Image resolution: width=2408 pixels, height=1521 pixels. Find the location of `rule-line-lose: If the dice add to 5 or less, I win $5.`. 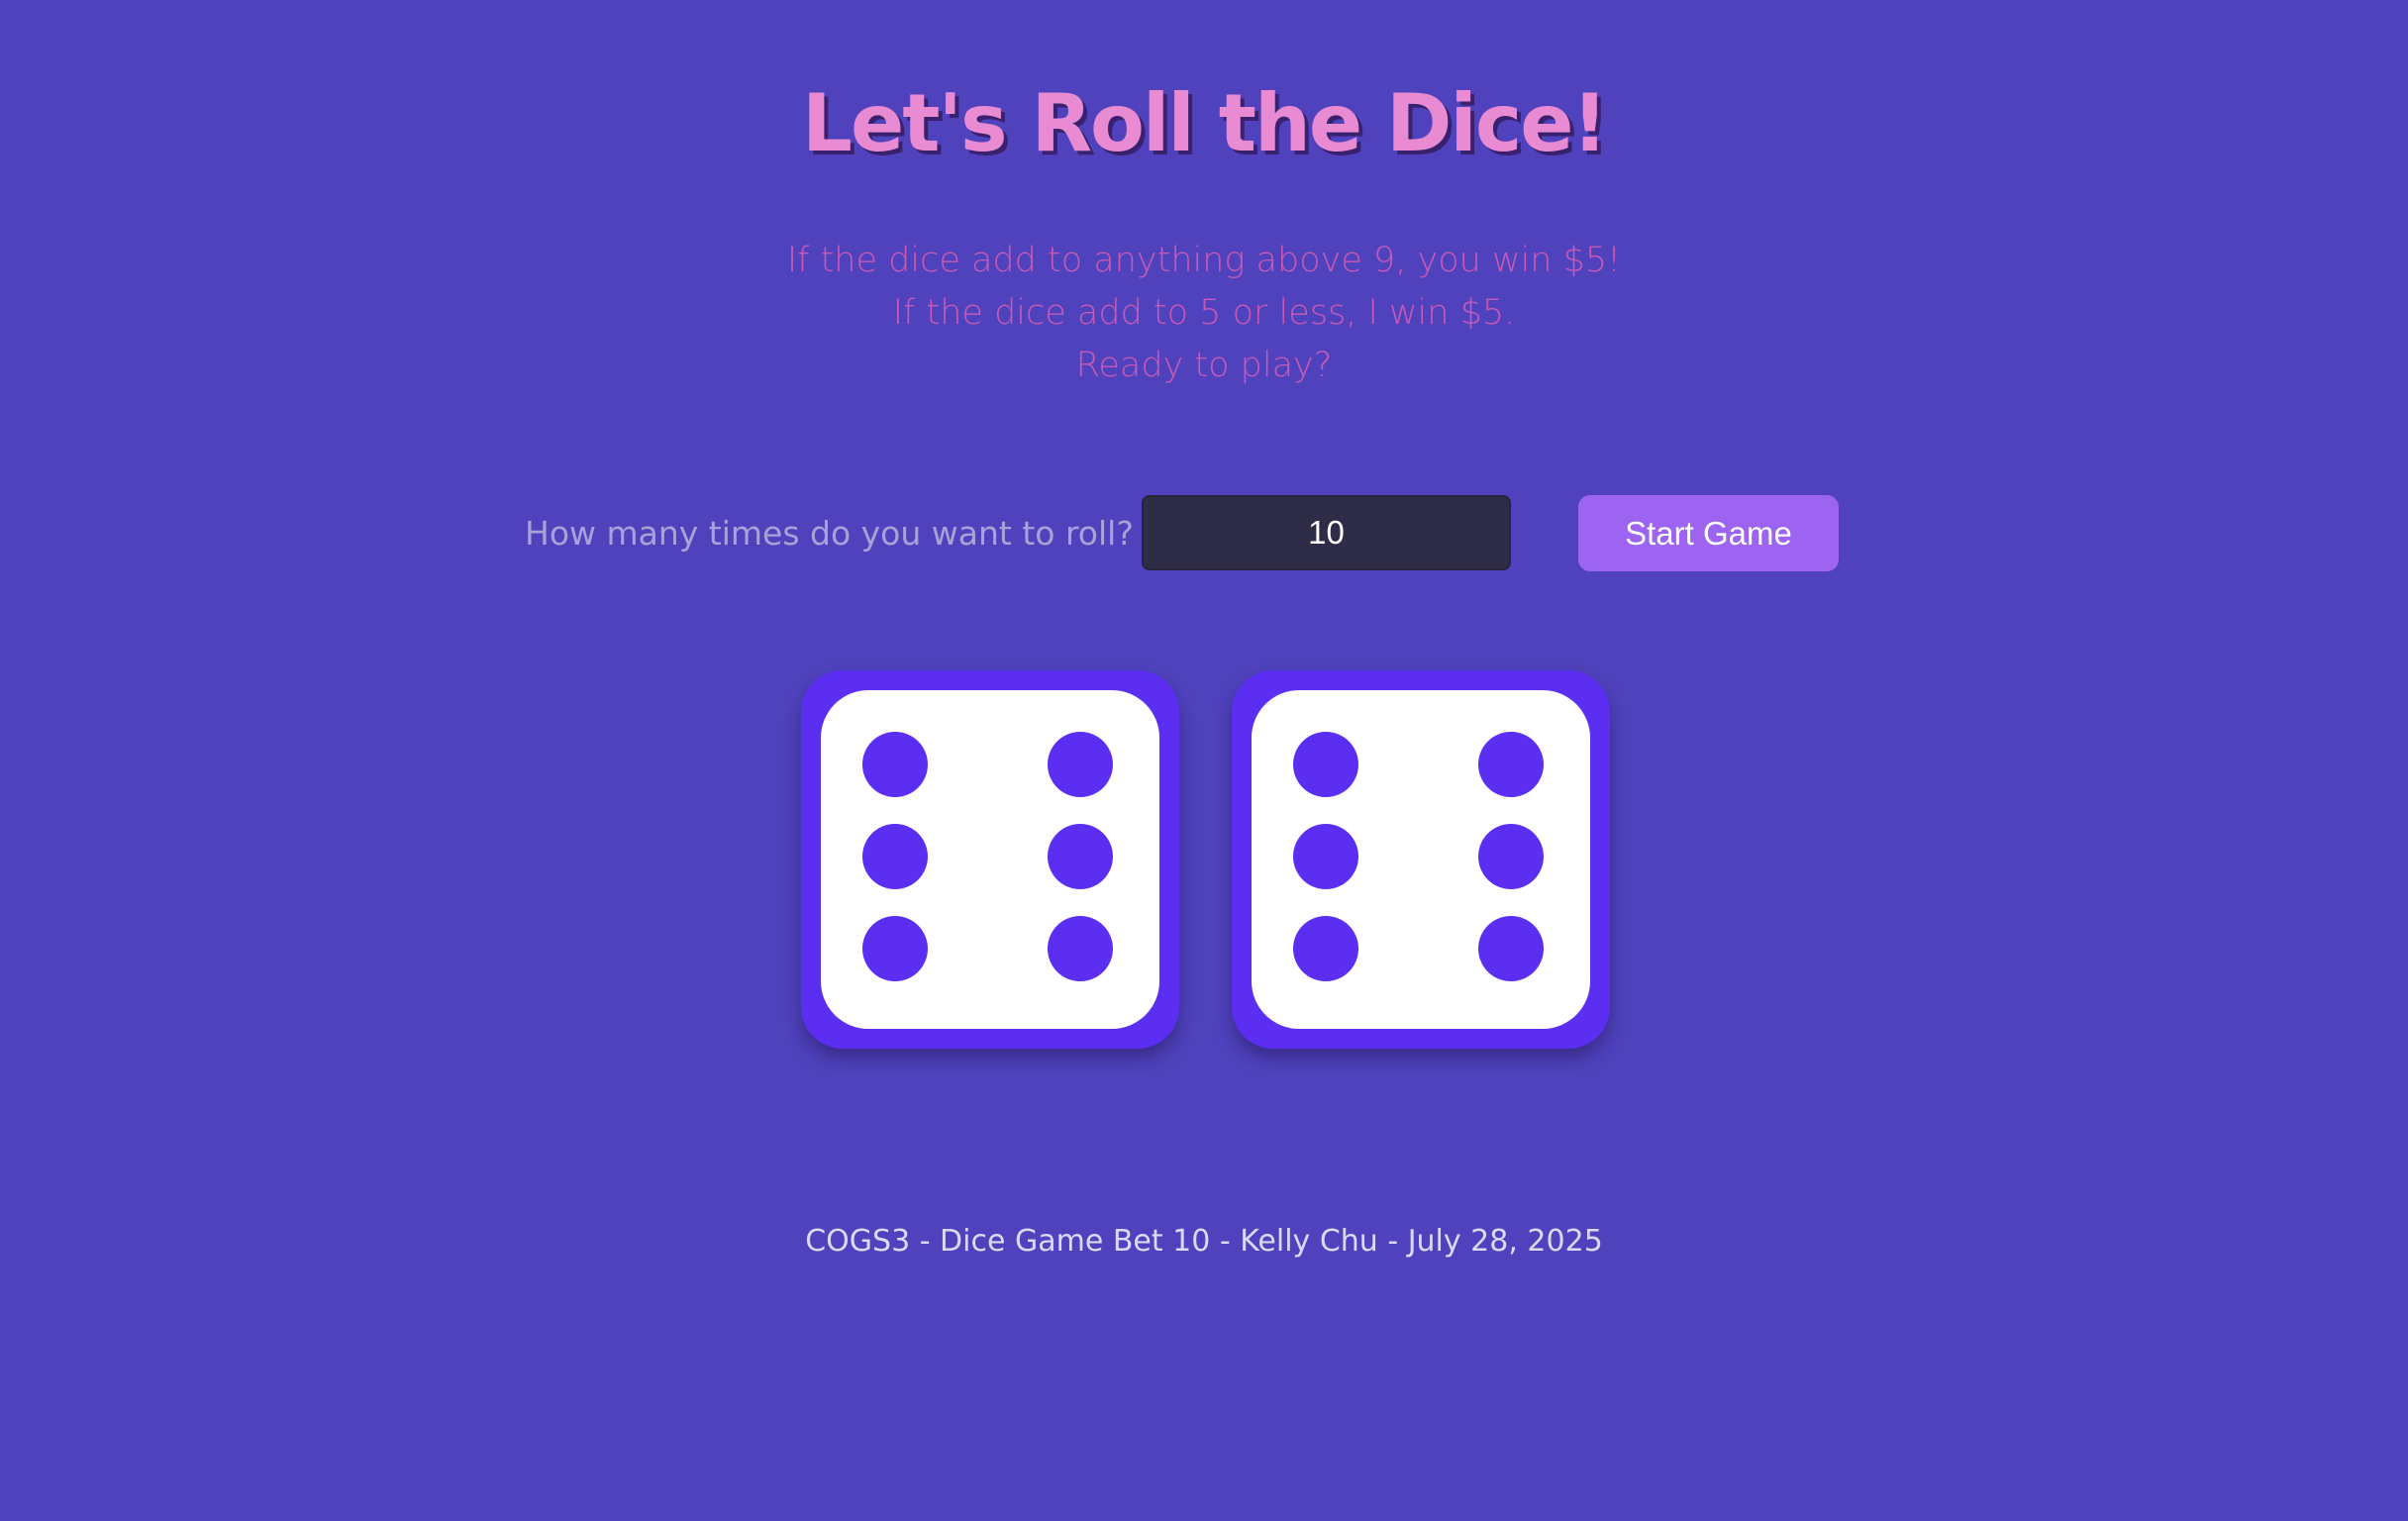

rule-line-lose: If the dice add to 5 or less, I win $5. is located at coordinates (1204, 313).